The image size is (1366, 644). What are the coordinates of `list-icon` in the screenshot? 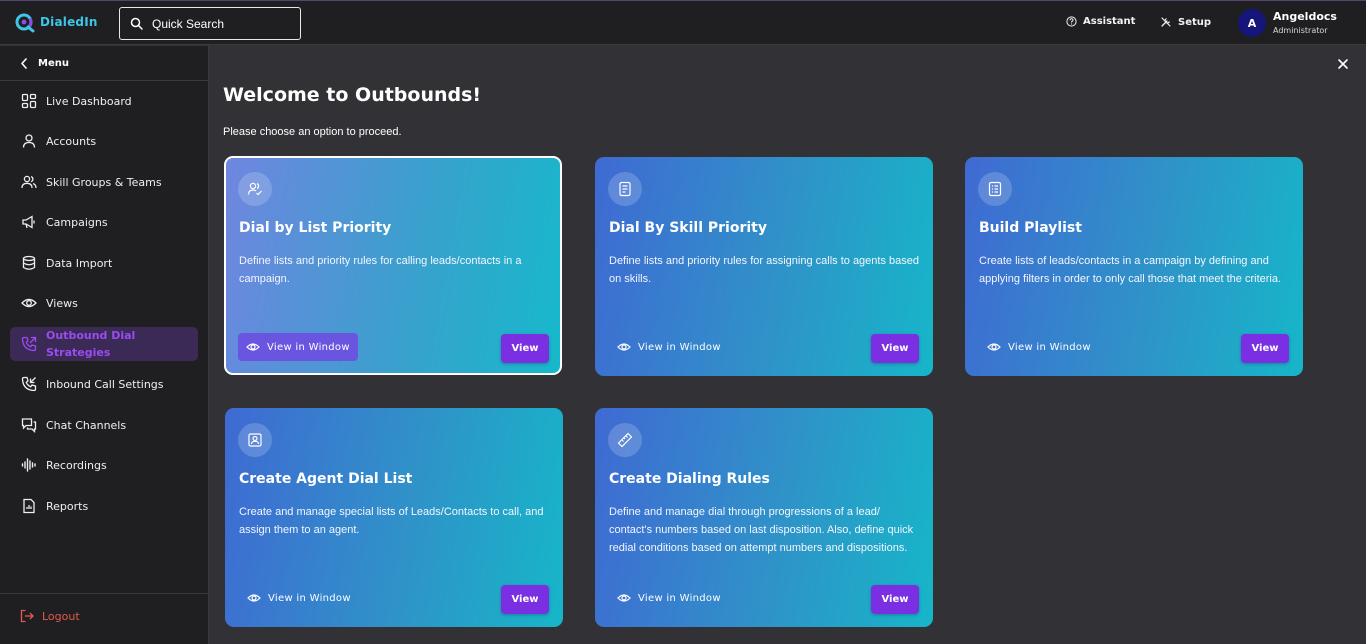 It's located at (995, 189).